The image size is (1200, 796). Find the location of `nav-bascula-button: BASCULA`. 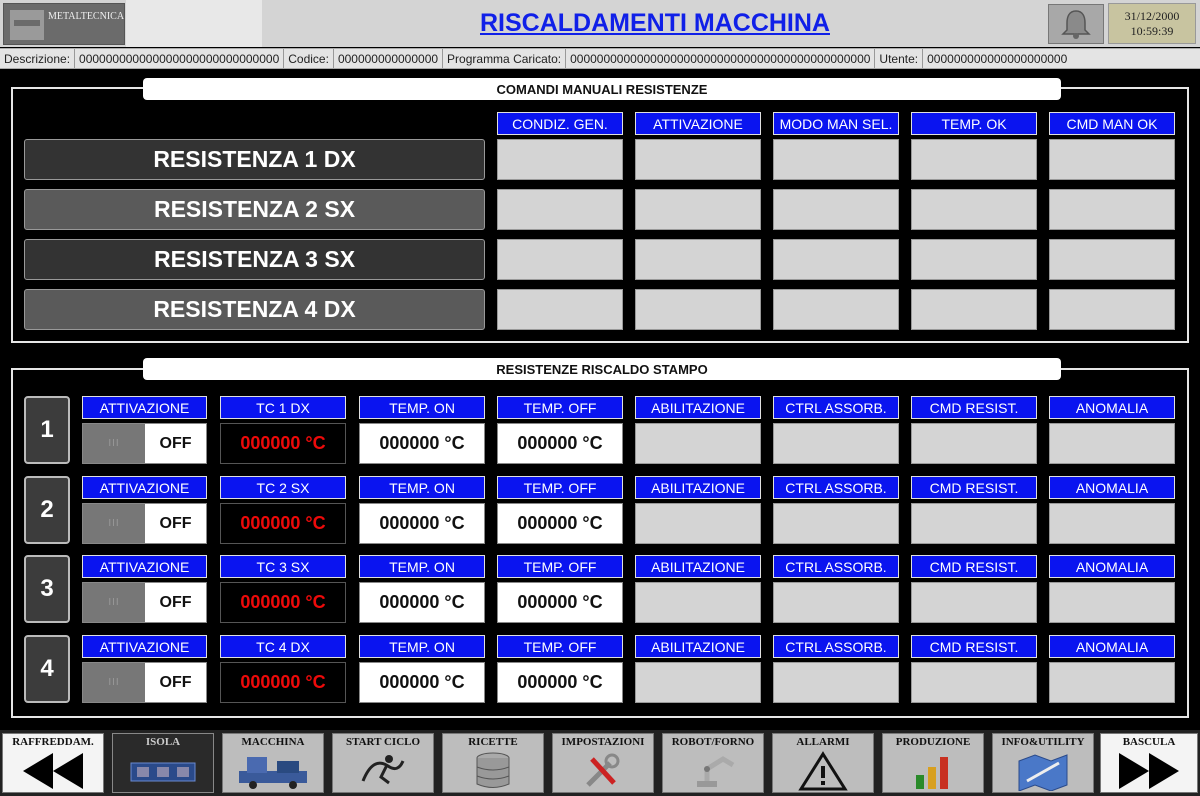

nav-bascula-button: BASCULA is located at coordinates (1149, 763).